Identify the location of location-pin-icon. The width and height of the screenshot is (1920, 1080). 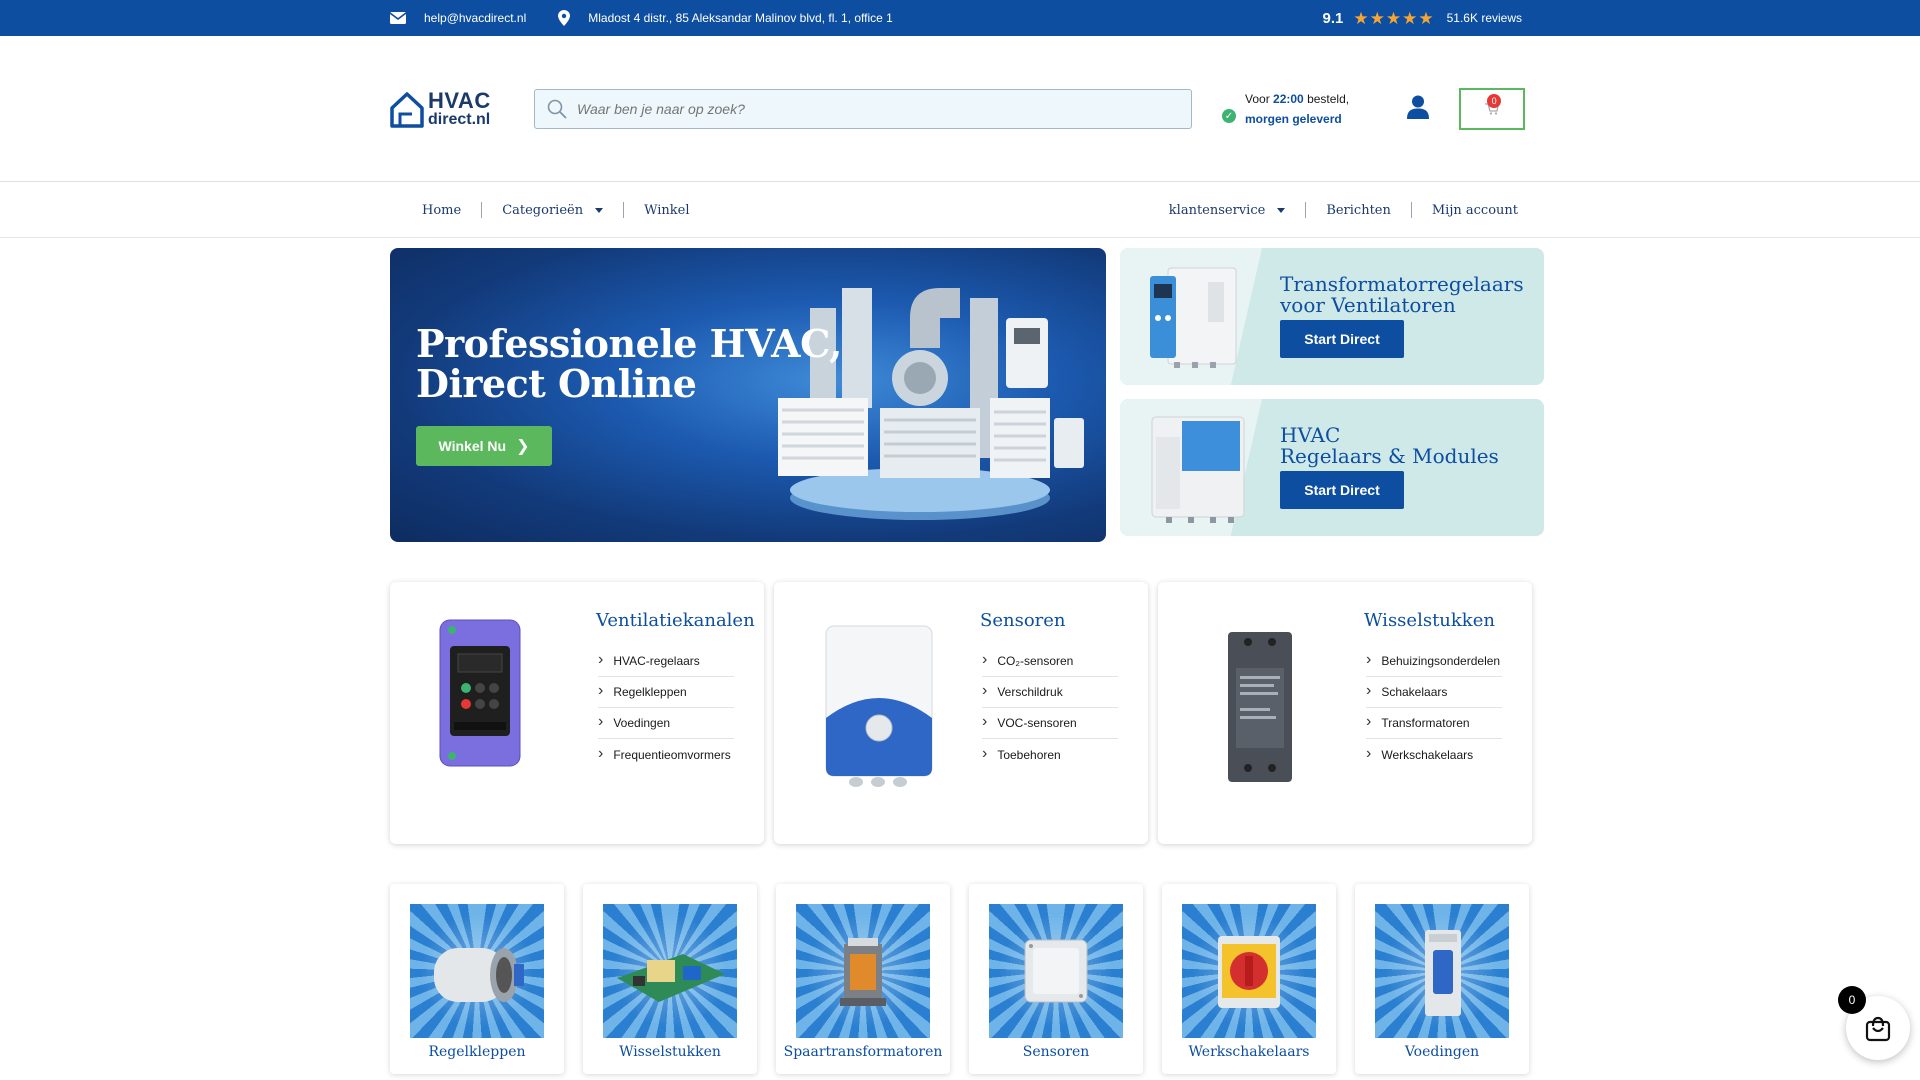
(564, 18).